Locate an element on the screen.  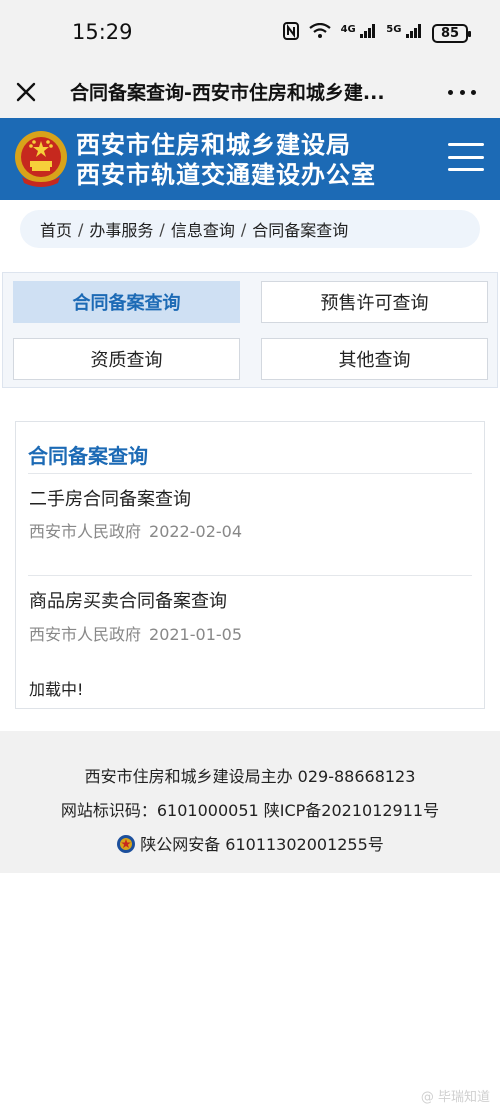
police-badge-icon is located at coordinates (126, 844).